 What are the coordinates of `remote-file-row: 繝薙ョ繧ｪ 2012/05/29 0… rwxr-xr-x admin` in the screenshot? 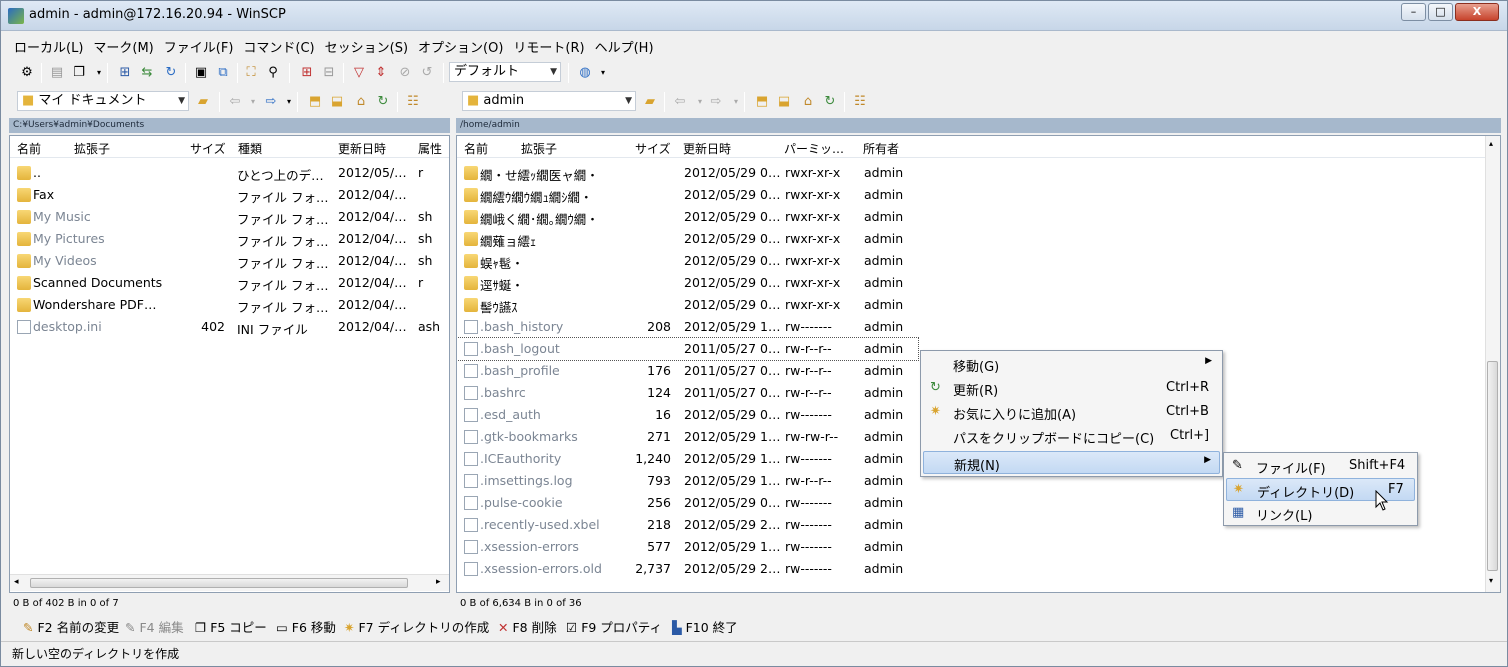 It's located at (978, 239).